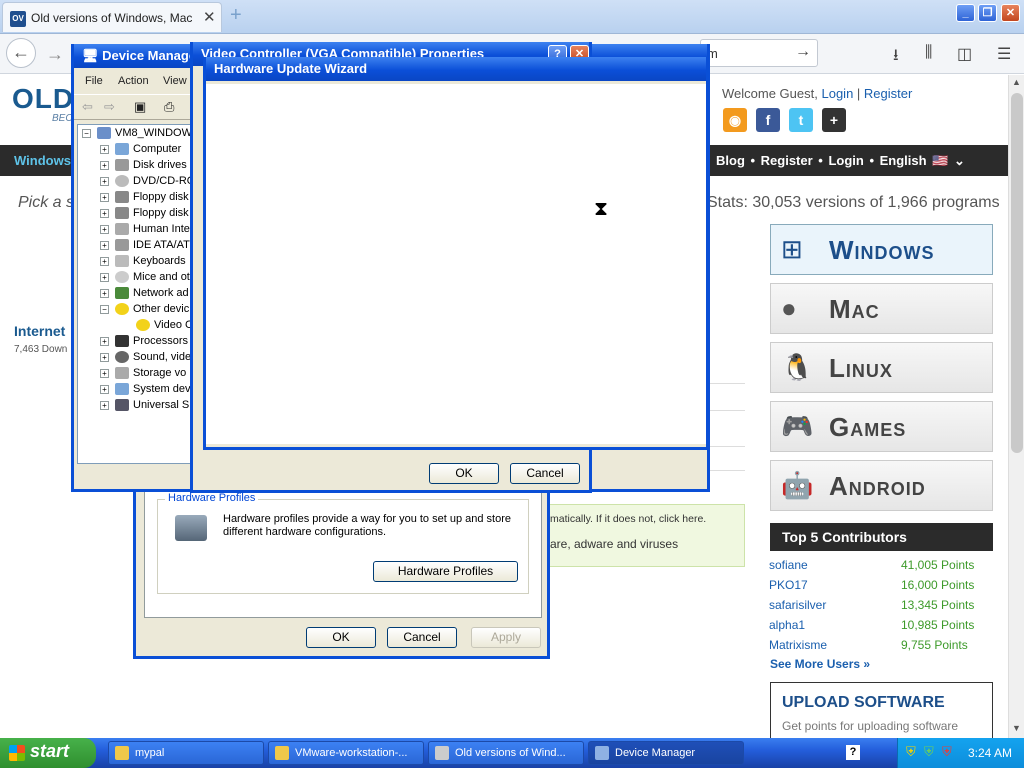 Image resolution: width=1024 pixels, height=768 pixels. I want to click on menu-icon: ☰, so click(1004, 54).